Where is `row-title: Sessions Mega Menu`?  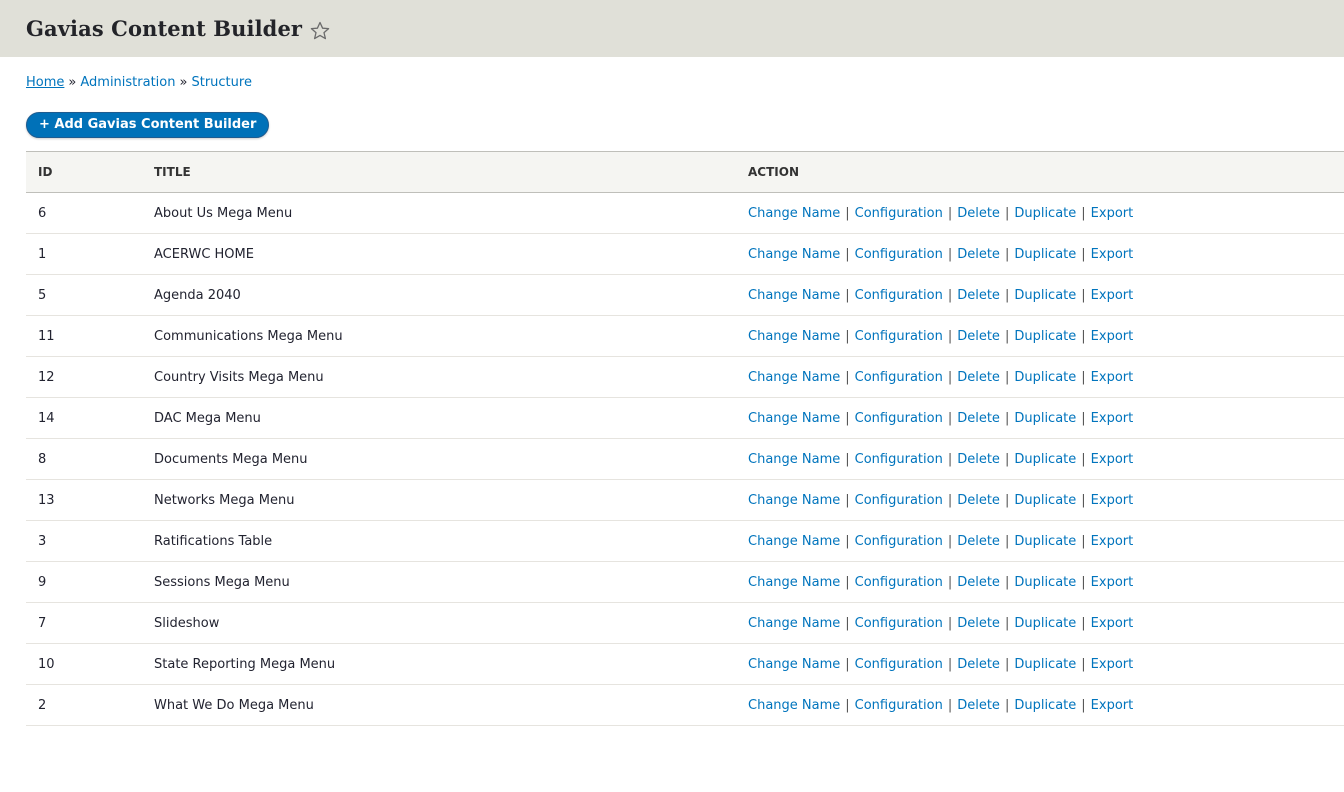
row-title: Sessions Mega Menu is located at coordinates (222, 582).